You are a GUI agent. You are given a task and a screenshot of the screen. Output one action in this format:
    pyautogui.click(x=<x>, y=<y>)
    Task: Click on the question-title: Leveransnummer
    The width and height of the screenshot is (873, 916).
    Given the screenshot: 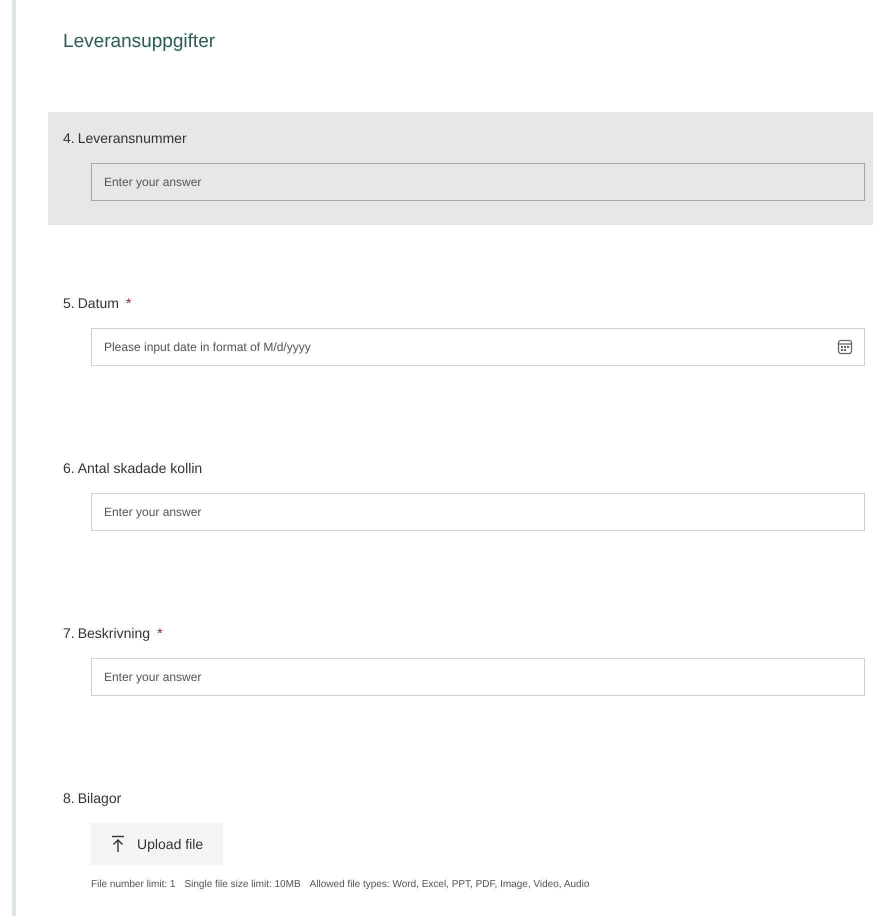 What is the action you would take?
    pyautogui.click(x=132, y=138)
    